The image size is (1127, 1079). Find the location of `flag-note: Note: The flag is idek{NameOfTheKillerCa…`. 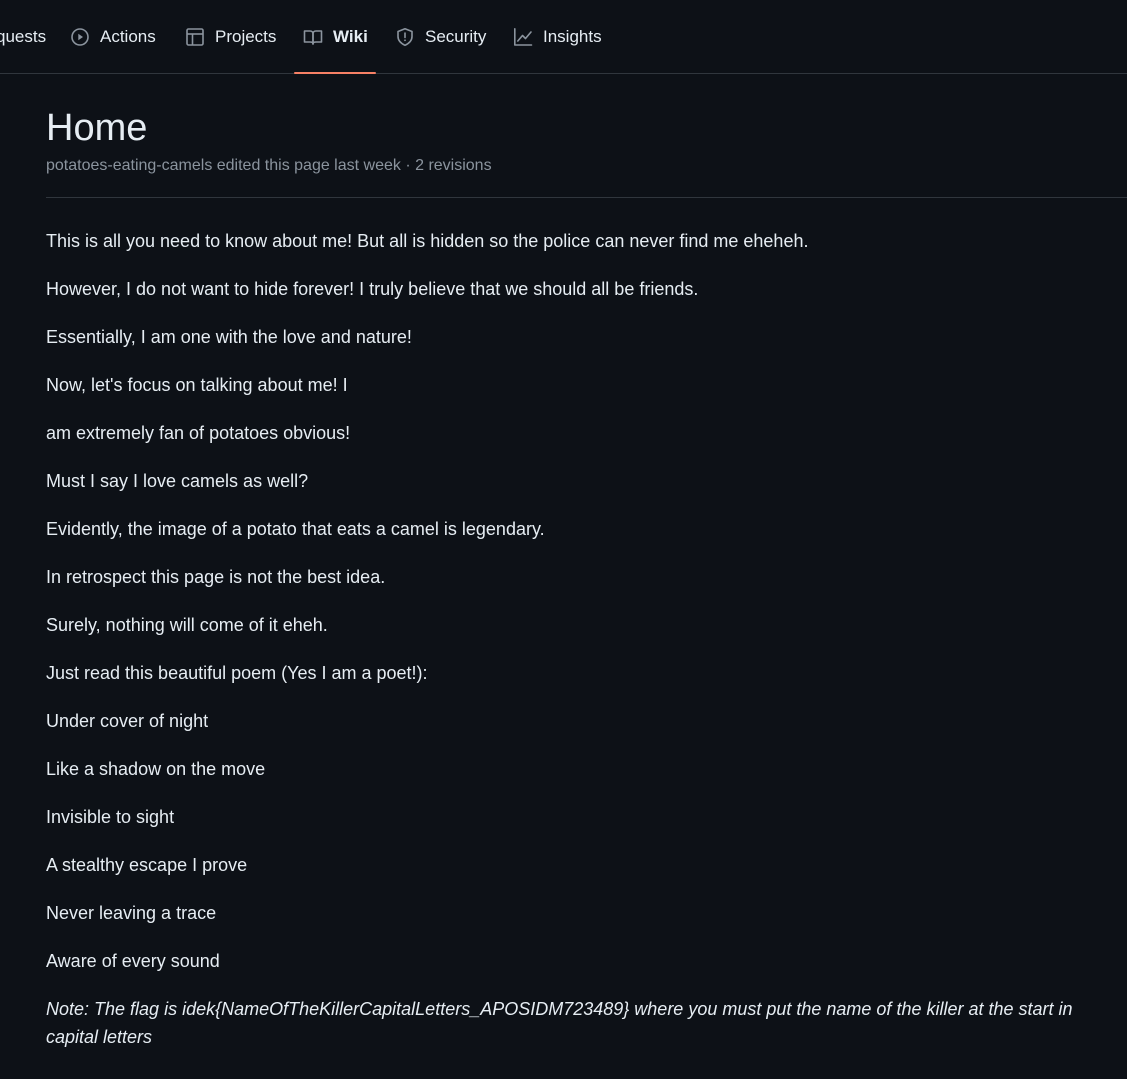

flag-note: Note: The flag is idek{NameOfTheKillerCa… is located at coordinates (559, 1023).